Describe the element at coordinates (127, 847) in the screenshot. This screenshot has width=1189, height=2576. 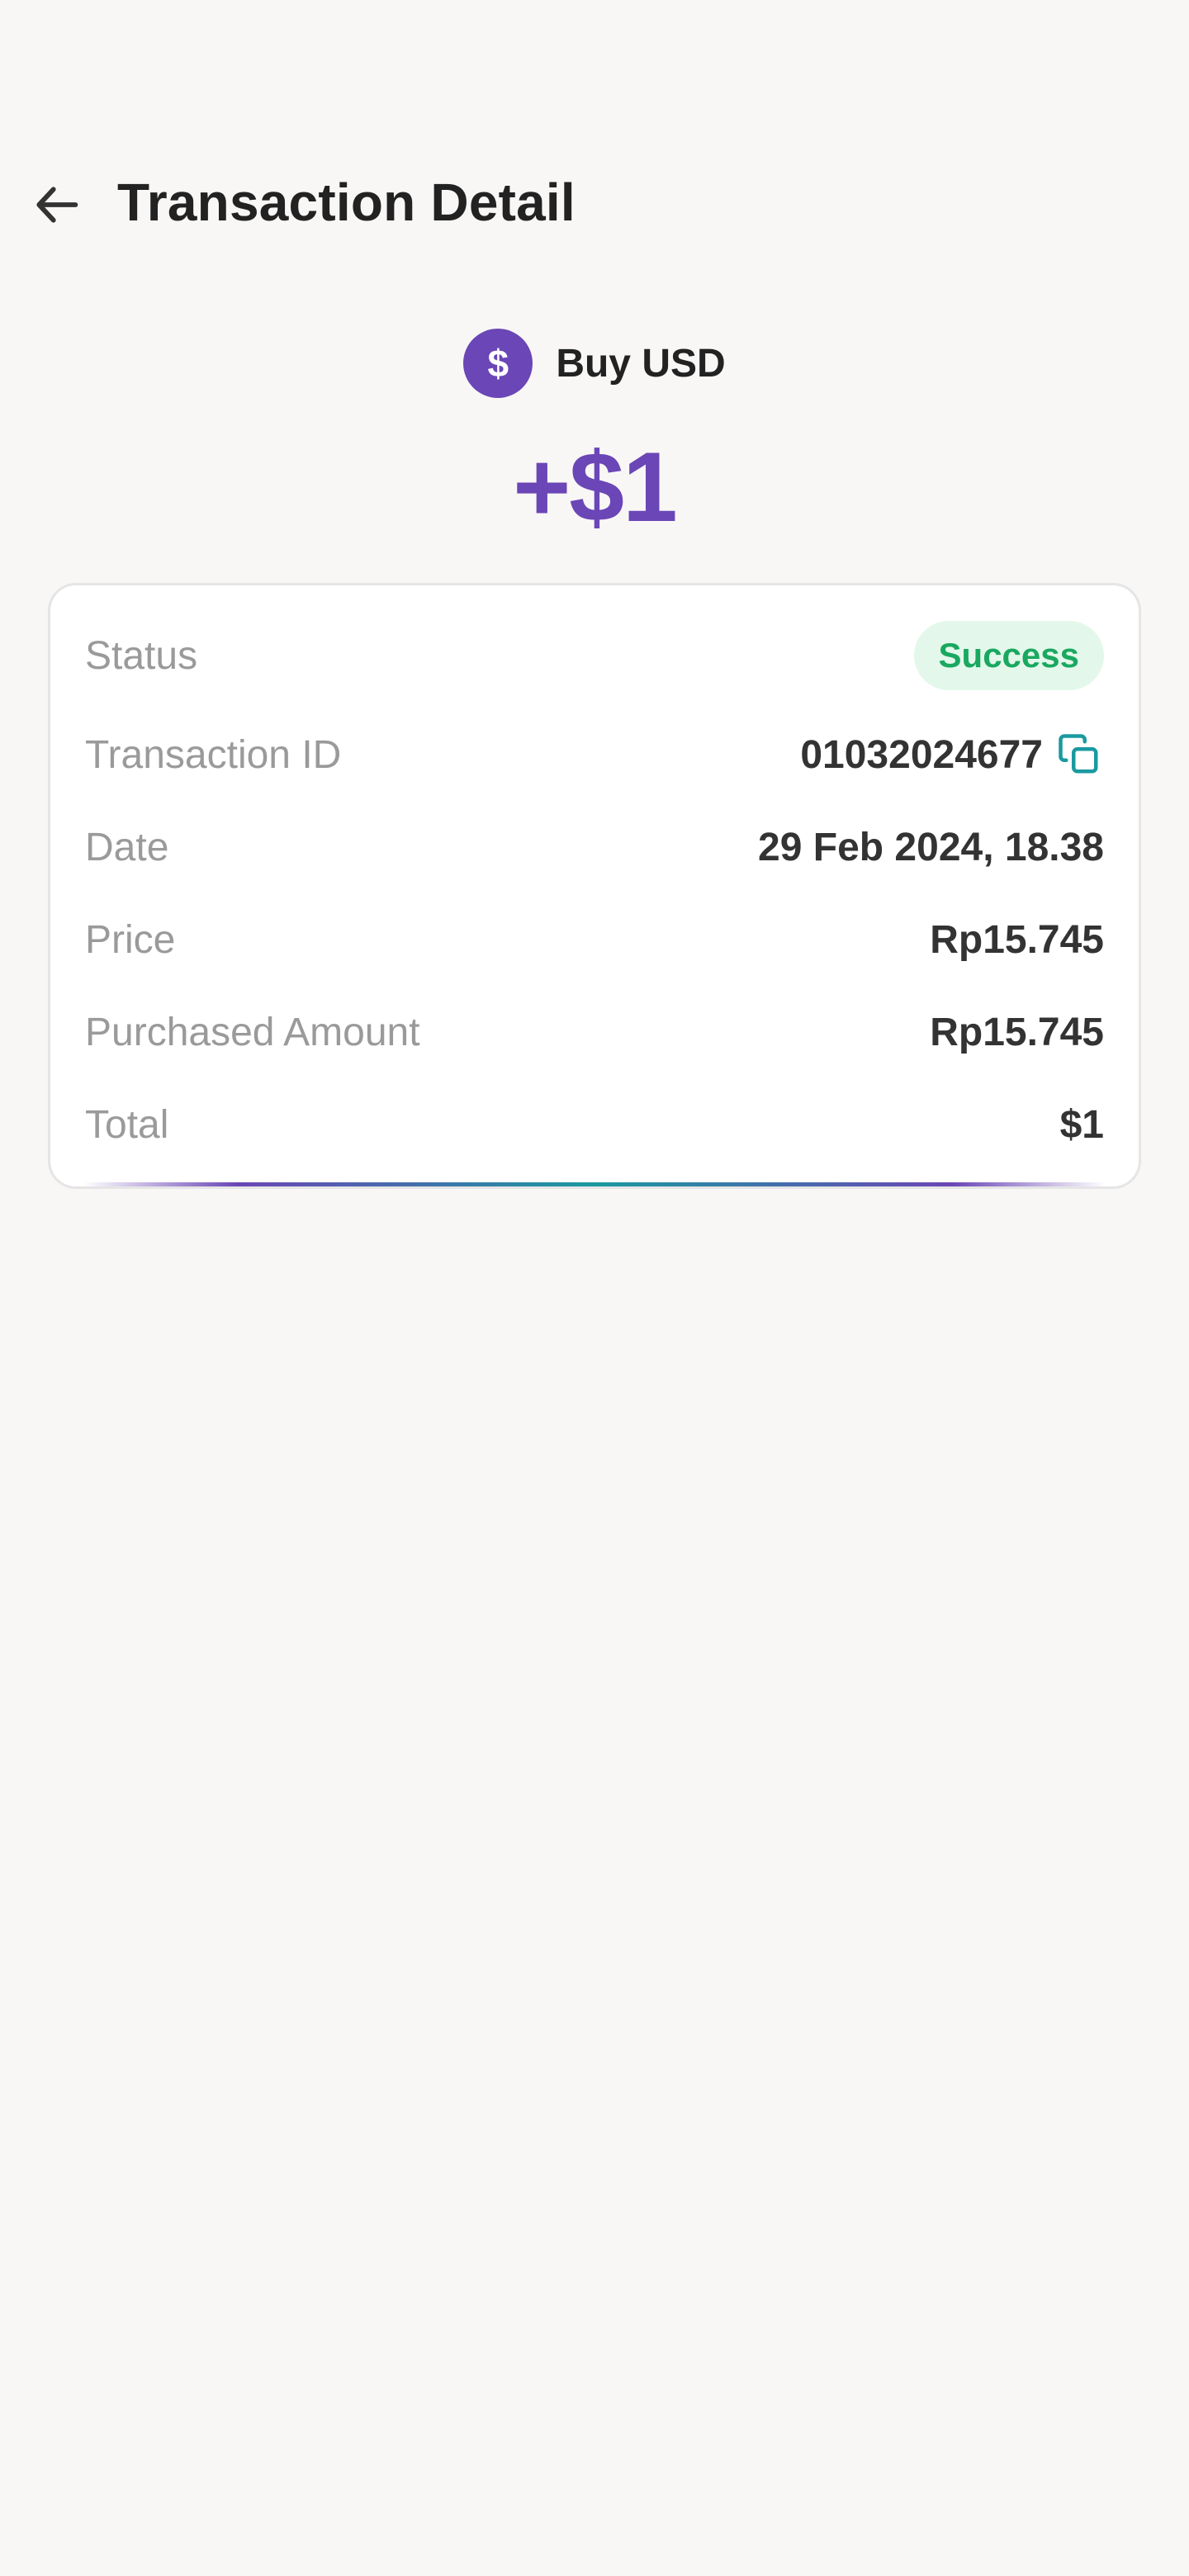
I see `date-label: Date` at that location.